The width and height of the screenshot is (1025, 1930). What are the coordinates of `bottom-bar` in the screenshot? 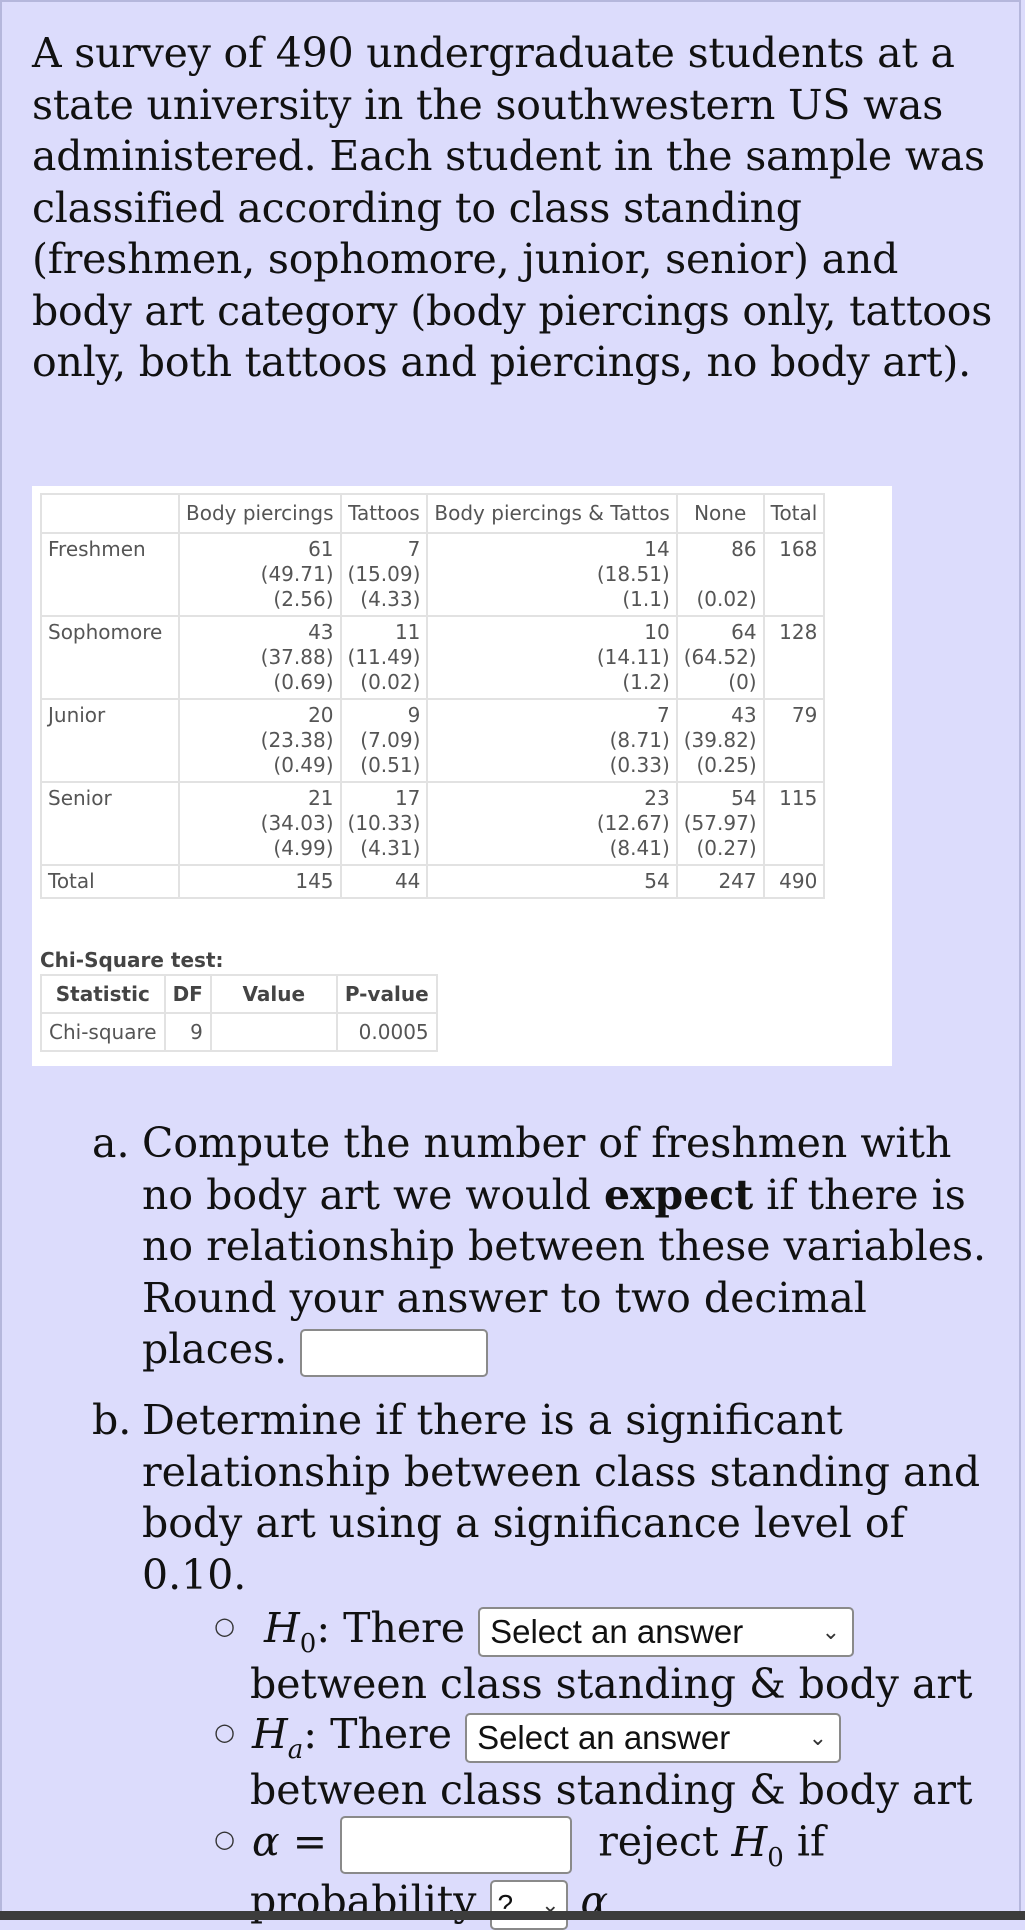 It's located at (512, 1915).